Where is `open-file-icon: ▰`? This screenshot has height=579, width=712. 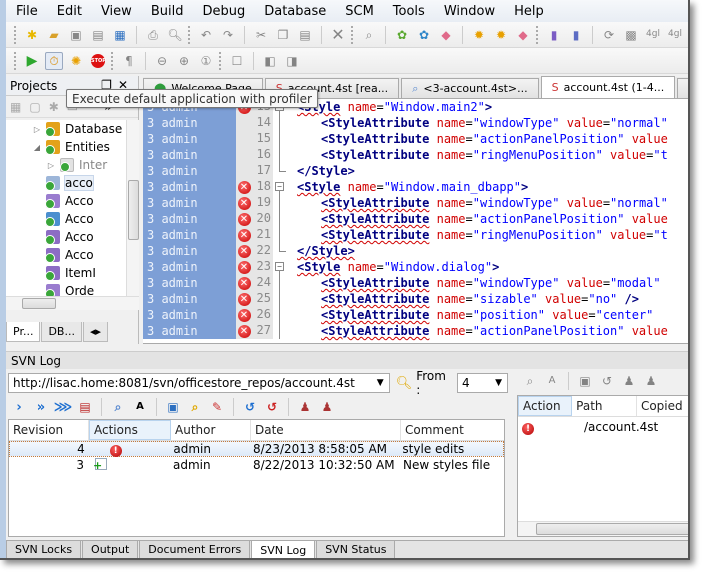 open-file-icon: ▰ is located at coordinates (54, 35).